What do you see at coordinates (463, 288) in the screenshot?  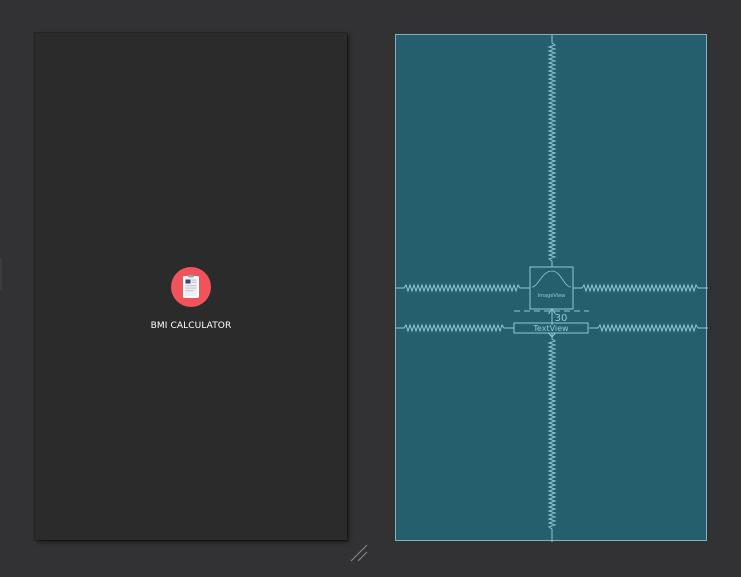 I see `constraint-imageview-left-spring` at bounding box center [463, 288].